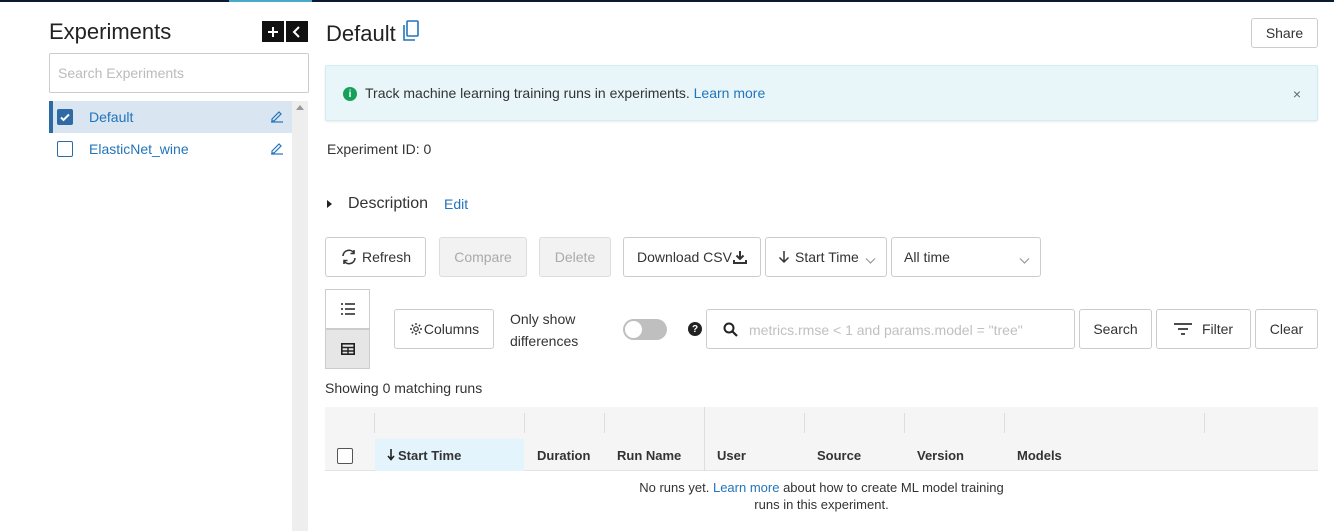  Describe the element at coordinates (1286, 329) in the screenshot. I see `clear-button: Clear` at that location.